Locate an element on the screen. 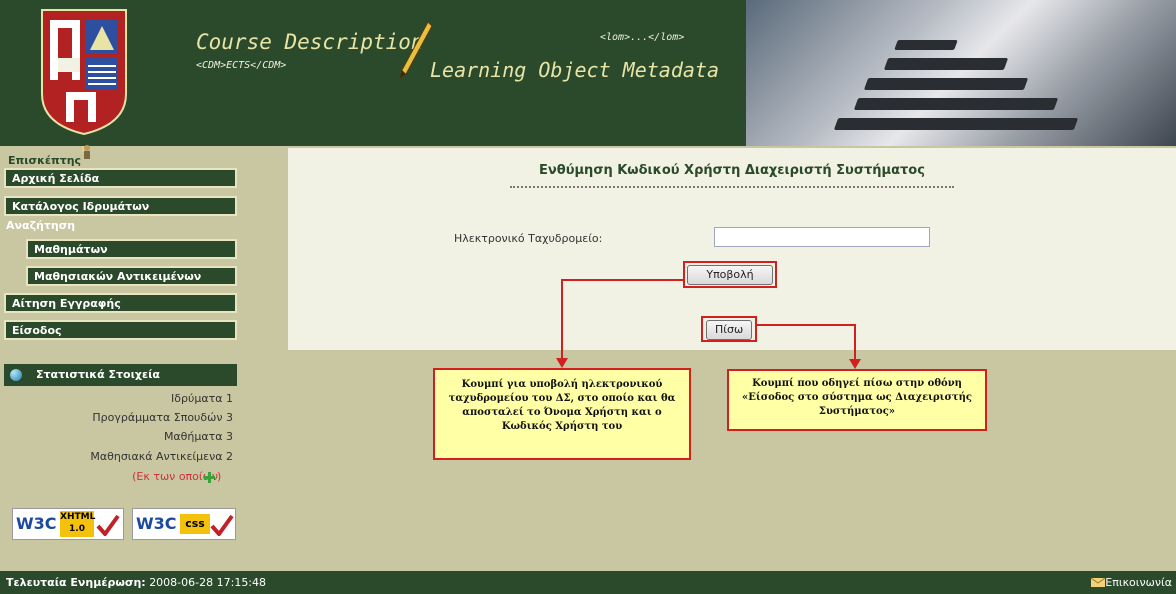 The height and width of the screenshot is (594, 1176). envelope-icon is located at coordinates (1098, 582).